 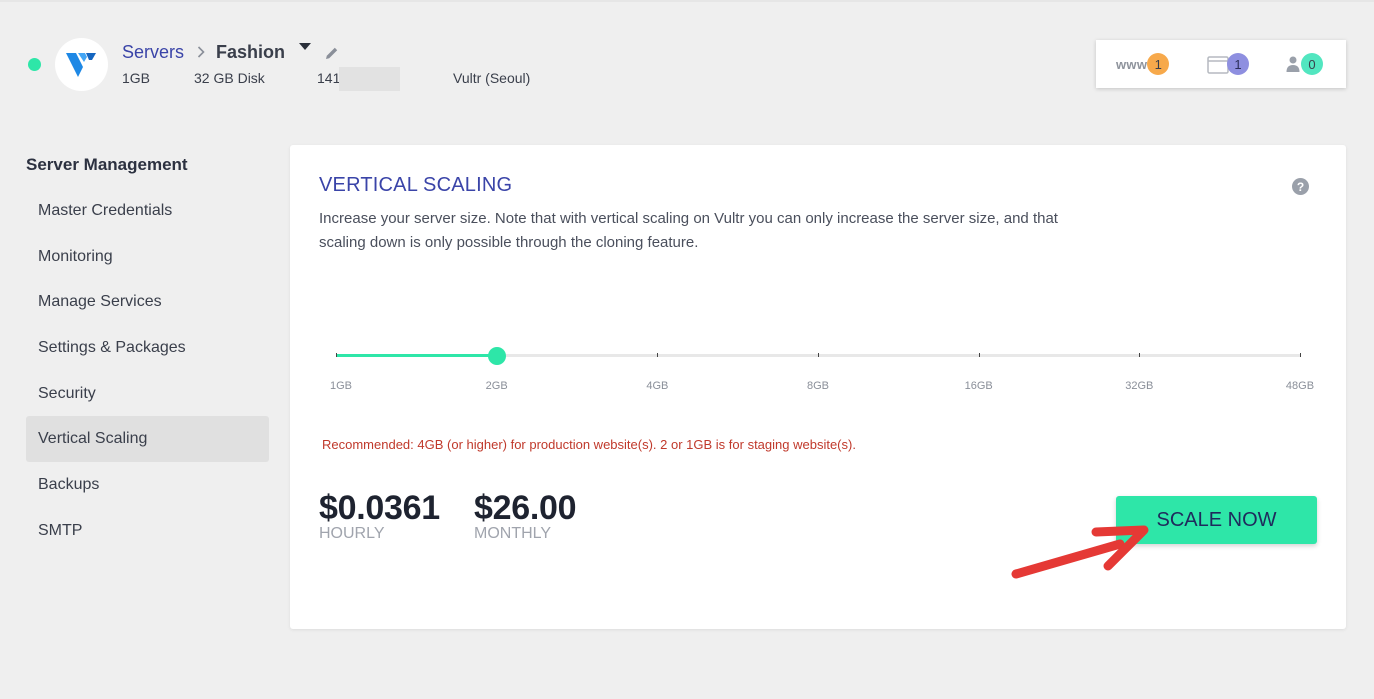 I want to click on server-size-slider, so click(x=818, y=355).